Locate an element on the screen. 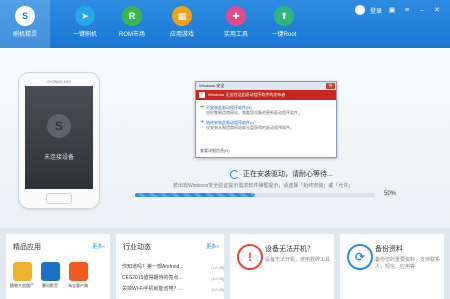  nav-item-label: 实用工具 is located at coordinates (235, 35).